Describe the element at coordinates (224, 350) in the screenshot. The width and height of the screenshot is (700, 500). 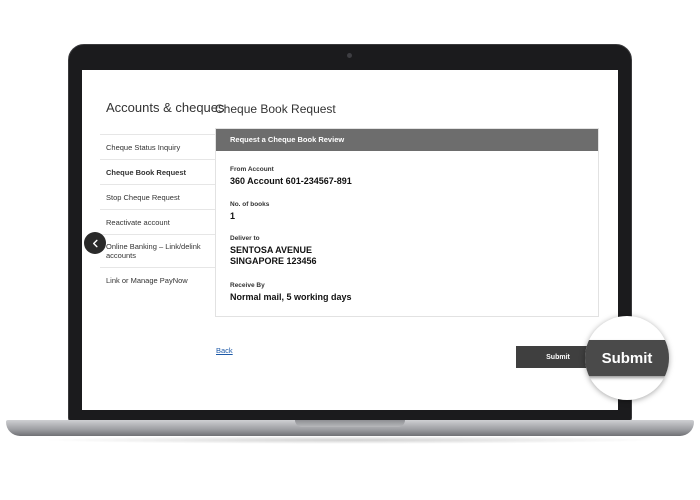
I see `back-link: Back` at that location.